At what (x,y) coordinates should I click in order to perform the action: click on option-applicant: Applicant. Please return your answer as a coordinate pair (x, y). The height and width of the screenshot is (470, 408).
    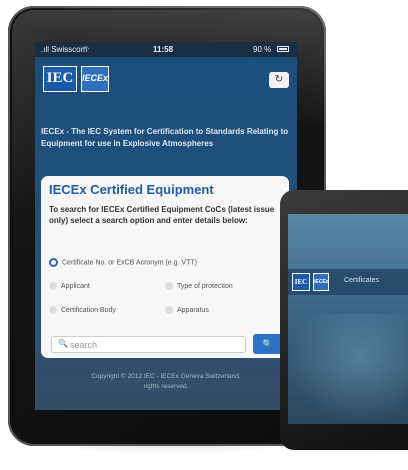
    Looking at the image, I should click on (69, 286).